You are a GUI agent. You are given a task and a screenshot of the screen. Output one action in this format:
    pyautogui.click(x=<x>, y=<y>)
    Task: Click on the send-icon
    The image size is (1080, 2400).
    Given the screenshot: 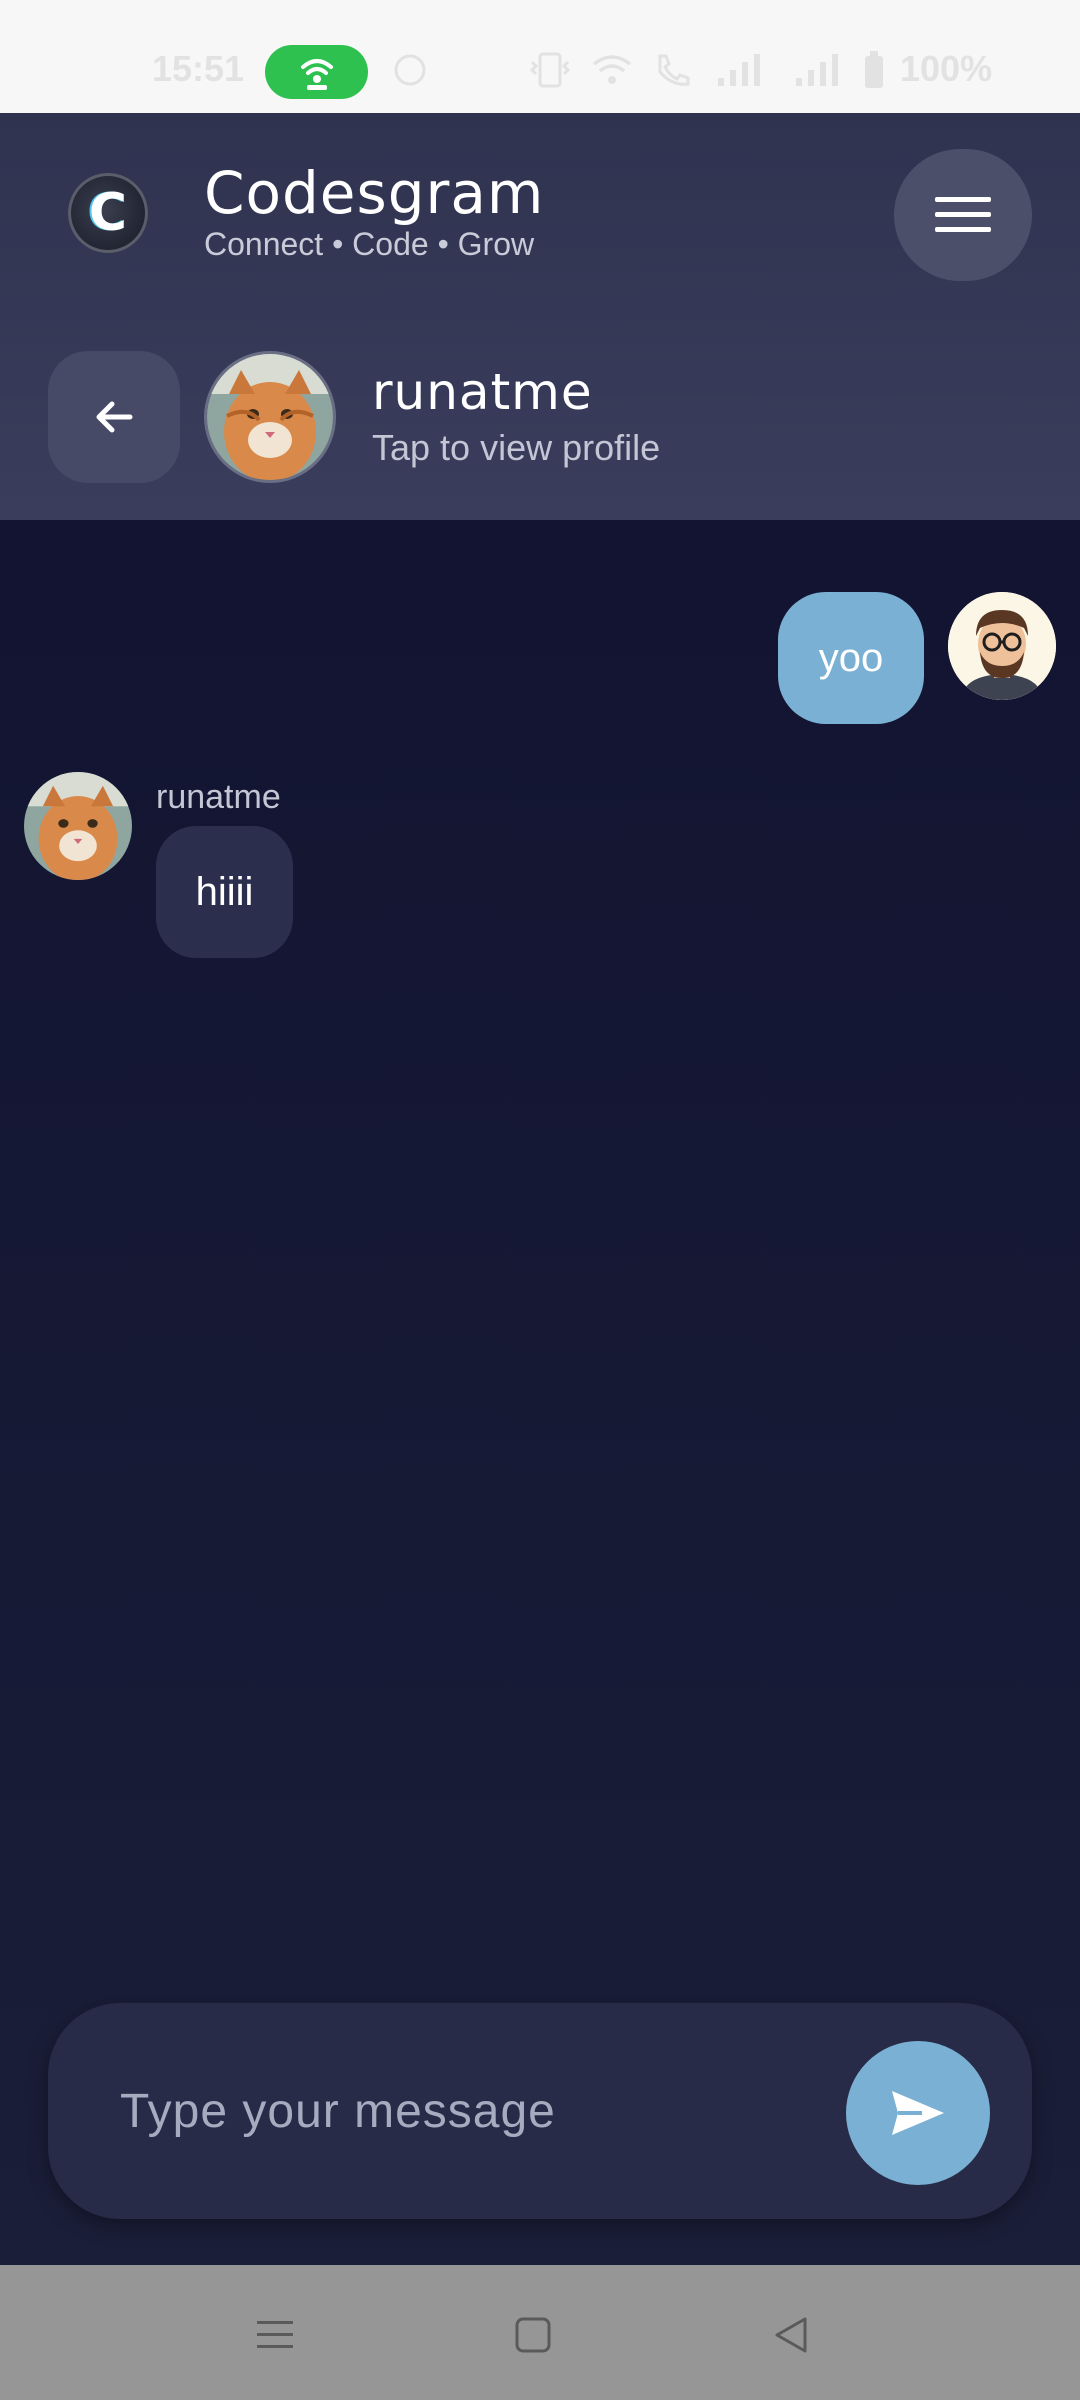 What is the action you would take?
    pyautogui.click(x=918, y=2113)
    